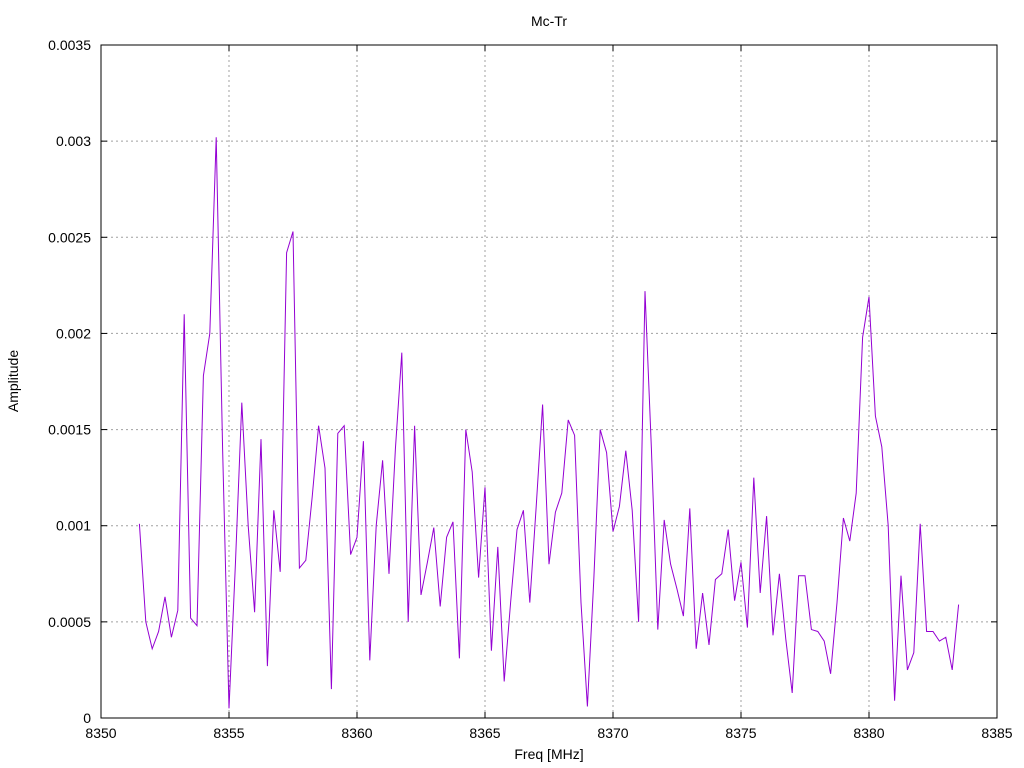 Image resolution: width=1024 pixels, height=768 pixels. Describe the element at coordinates (73, 141) in the screenshot. I see `y-tick-label: 0.003` at that location.